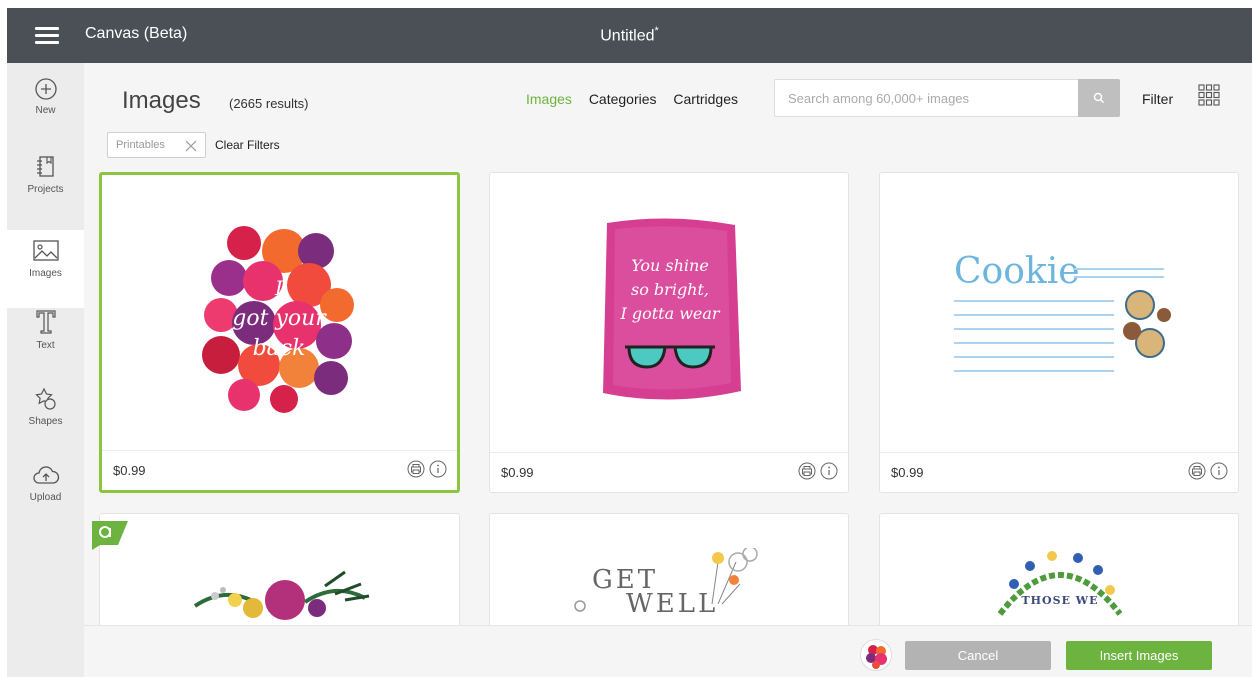 The height and width of the screenshot is (677, 1252). What do you see at coordinates (281, 595) in the screenshot?
I see `floral-wreath-artwork` at bounding box center [281, 595].